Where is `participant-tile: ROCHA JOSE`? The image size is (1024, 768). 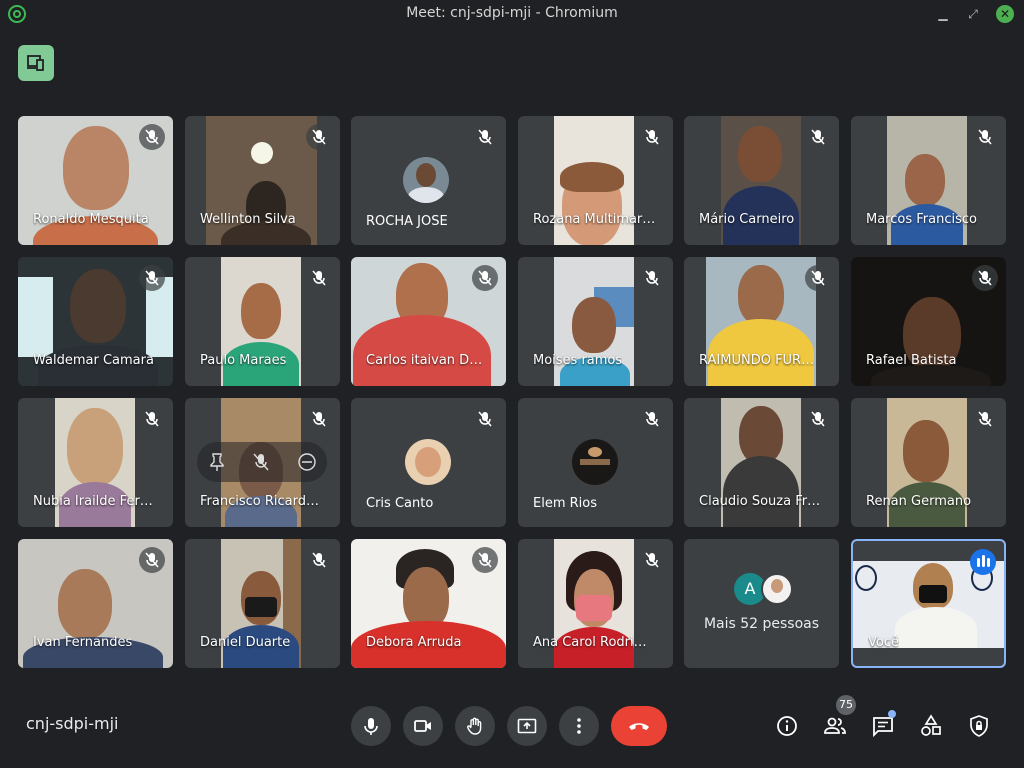 participant-tile: ROCHA JOSE is located at coordinates (428, 180).